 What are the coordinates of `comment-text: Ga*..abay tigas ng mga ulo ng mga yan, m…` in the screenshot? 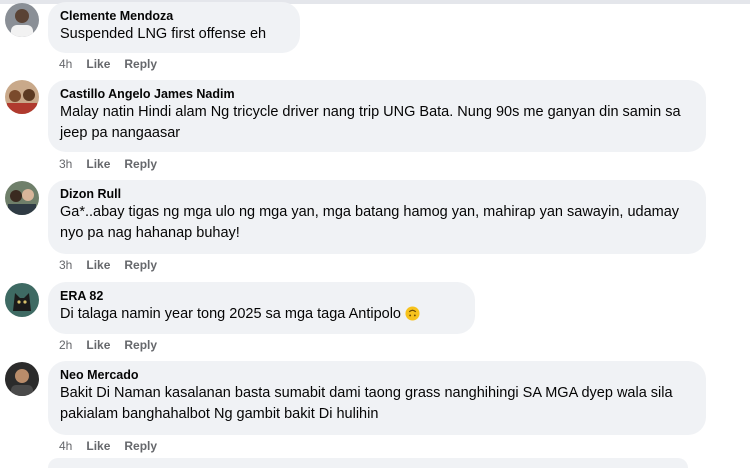 It's located at (370, 222).